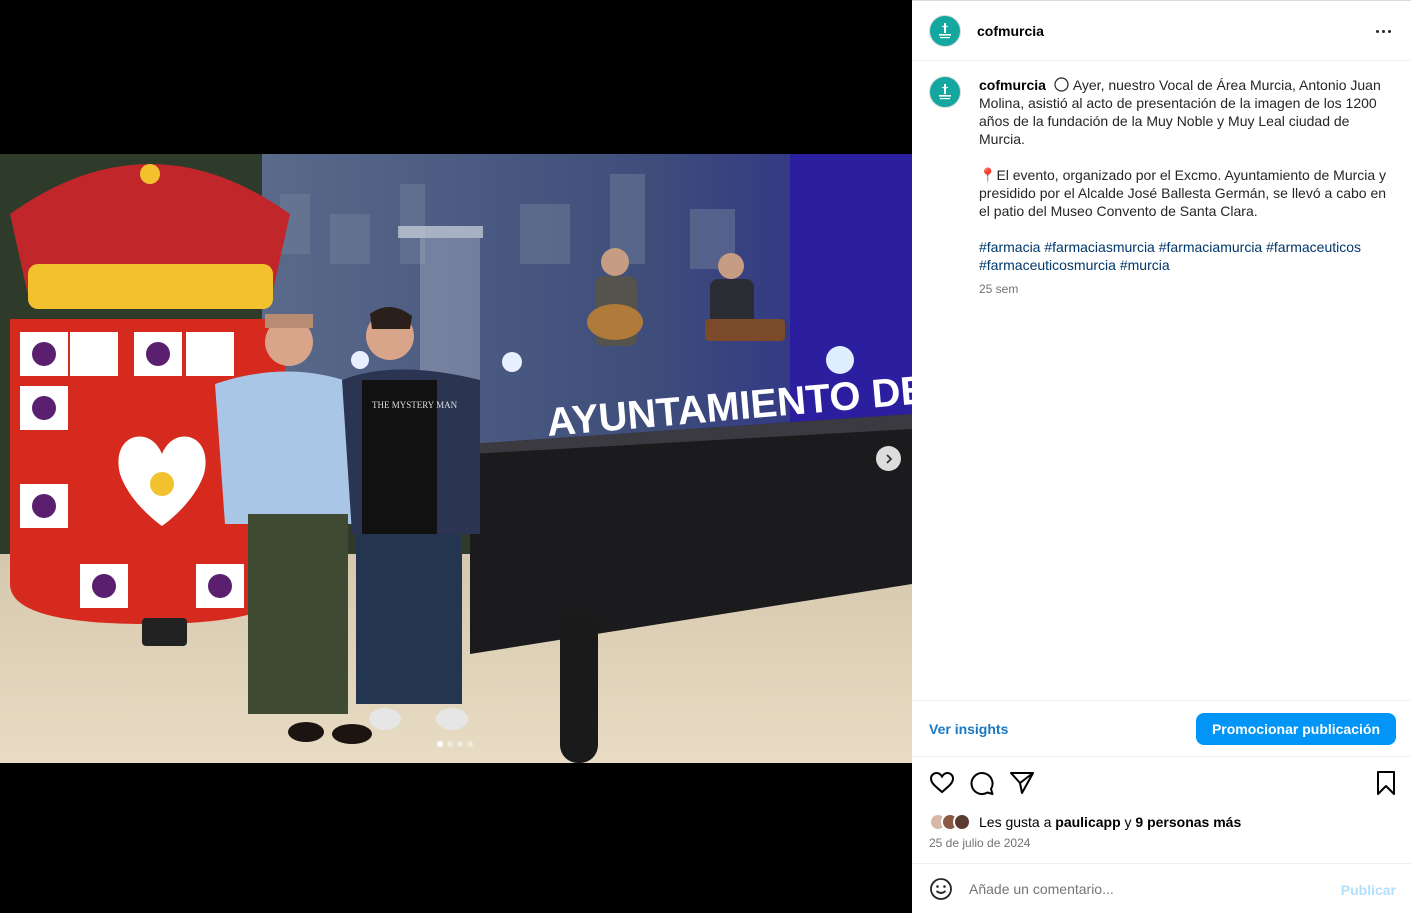  What do you see at coordinates (1188, 822) in the screenshot?
I see `likes-others: 9 personas más` at bounding box center [1188, 822].